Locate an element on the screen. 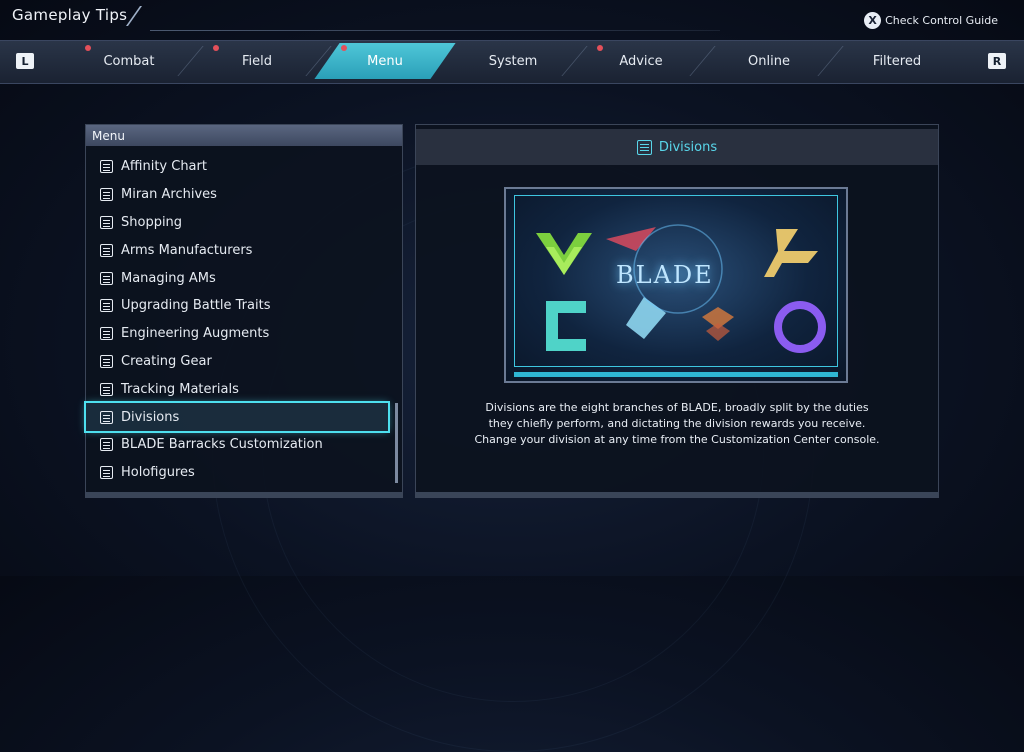 The image size is (1024, 752). control-guide-button: X Check Control Guide is located at coordinates (931, 20).